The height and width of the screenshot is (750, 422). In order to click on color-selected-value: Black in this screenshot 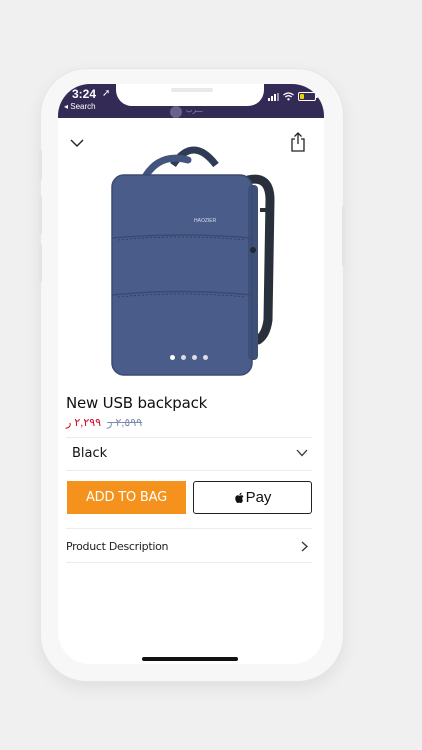, I will do `click(90, 453)`.